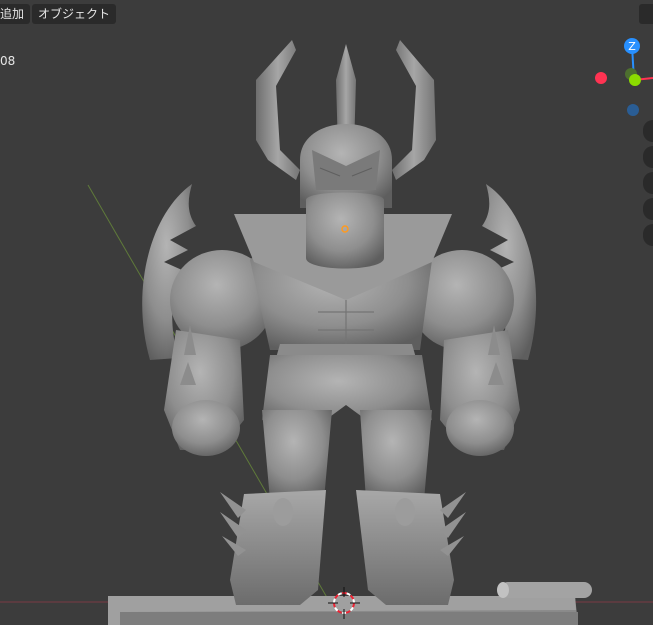 This screenshot has width=653, height=625. I want to click on base-slab, so click(343, 610).